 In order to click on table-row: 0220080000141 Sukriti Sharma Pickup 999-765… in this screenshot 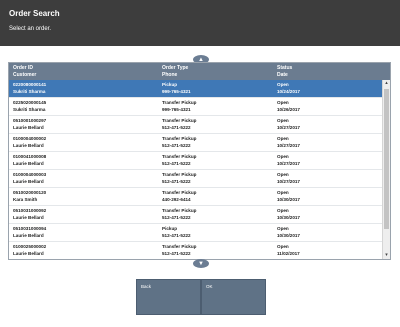, I will do `click(195, 89)`.